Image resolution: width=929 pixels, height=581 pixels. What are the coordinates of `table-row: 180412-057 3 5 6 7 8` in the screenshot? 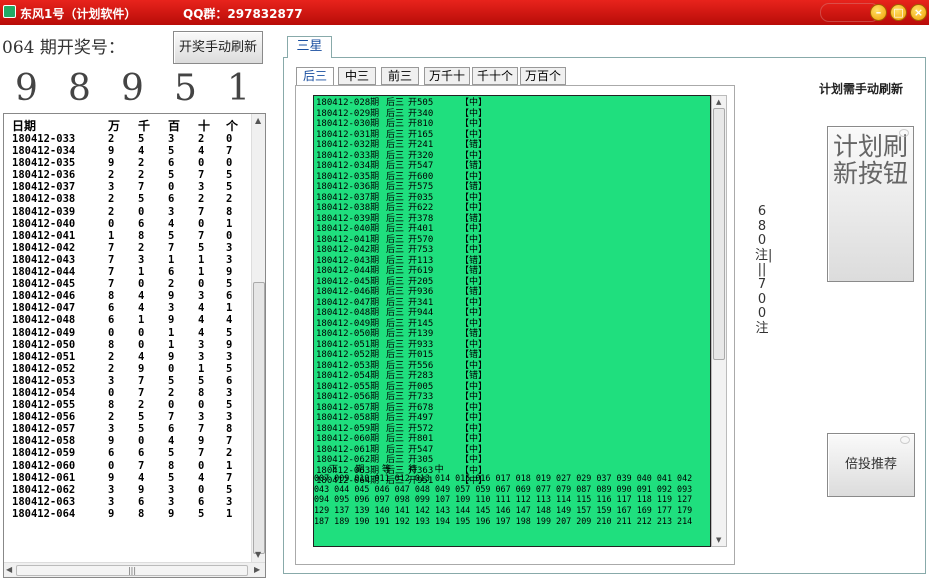 It's located at (127, 429).